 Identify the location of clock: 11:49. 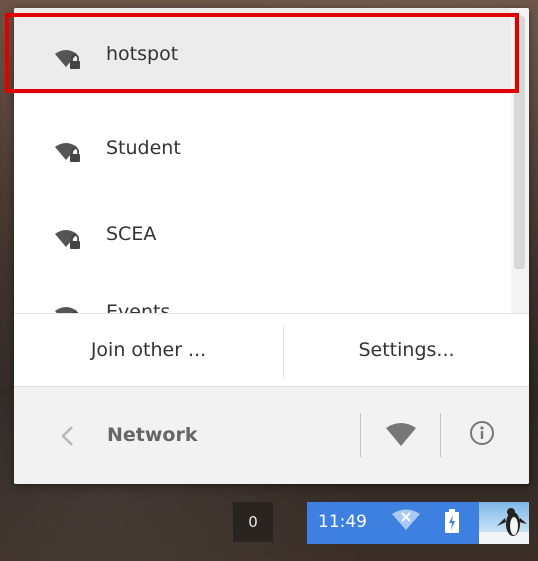
(342, 522).